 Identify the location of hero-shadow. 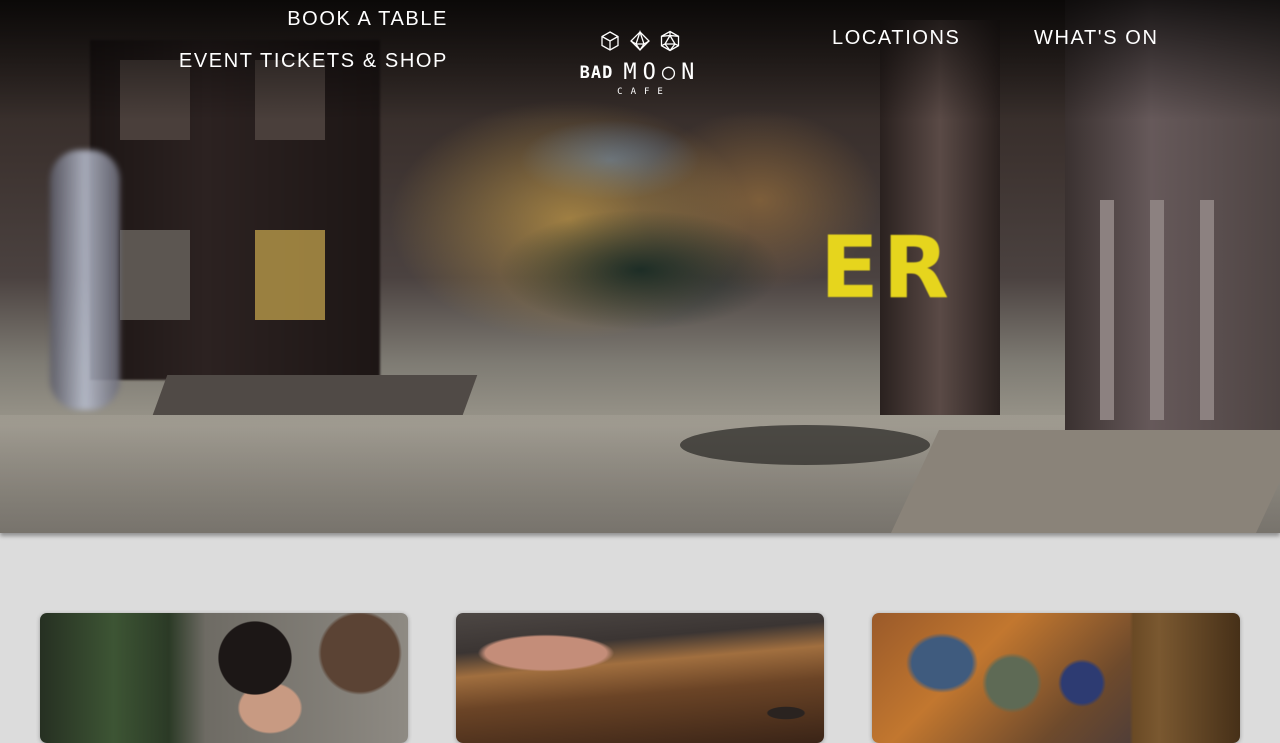
(805, 445).